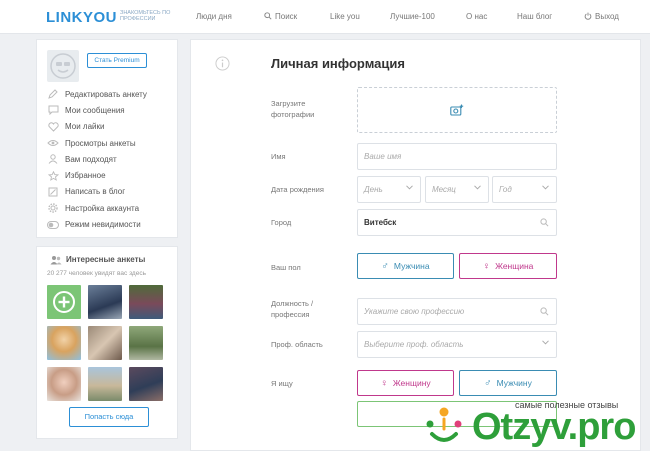 This screenshot has height=451, width=650. I want to click on birth-day-value: День, so click(373, 189).